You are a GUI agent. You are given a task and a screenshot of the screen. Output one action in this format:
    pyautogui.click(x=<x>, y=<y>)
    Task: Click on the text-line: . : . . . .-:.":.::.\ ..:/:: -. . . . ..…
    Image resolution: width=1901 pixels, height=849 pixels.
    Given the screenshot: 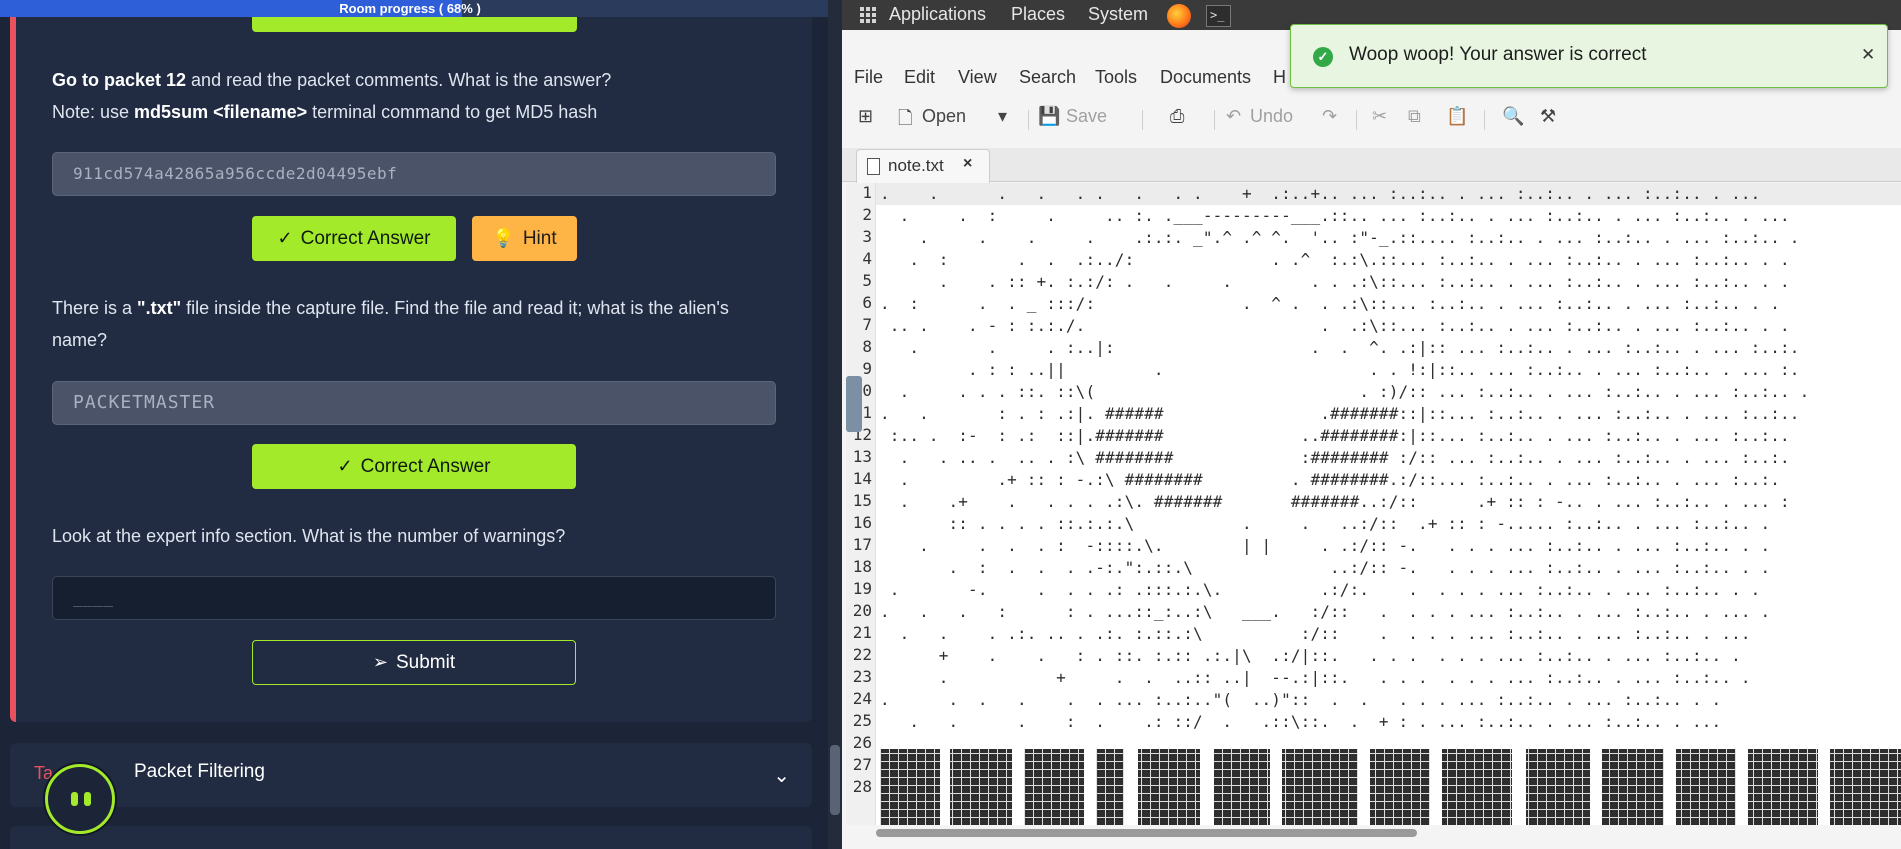 What is the action you would take?
    pyautogui.click(x=1325, y=567)
    